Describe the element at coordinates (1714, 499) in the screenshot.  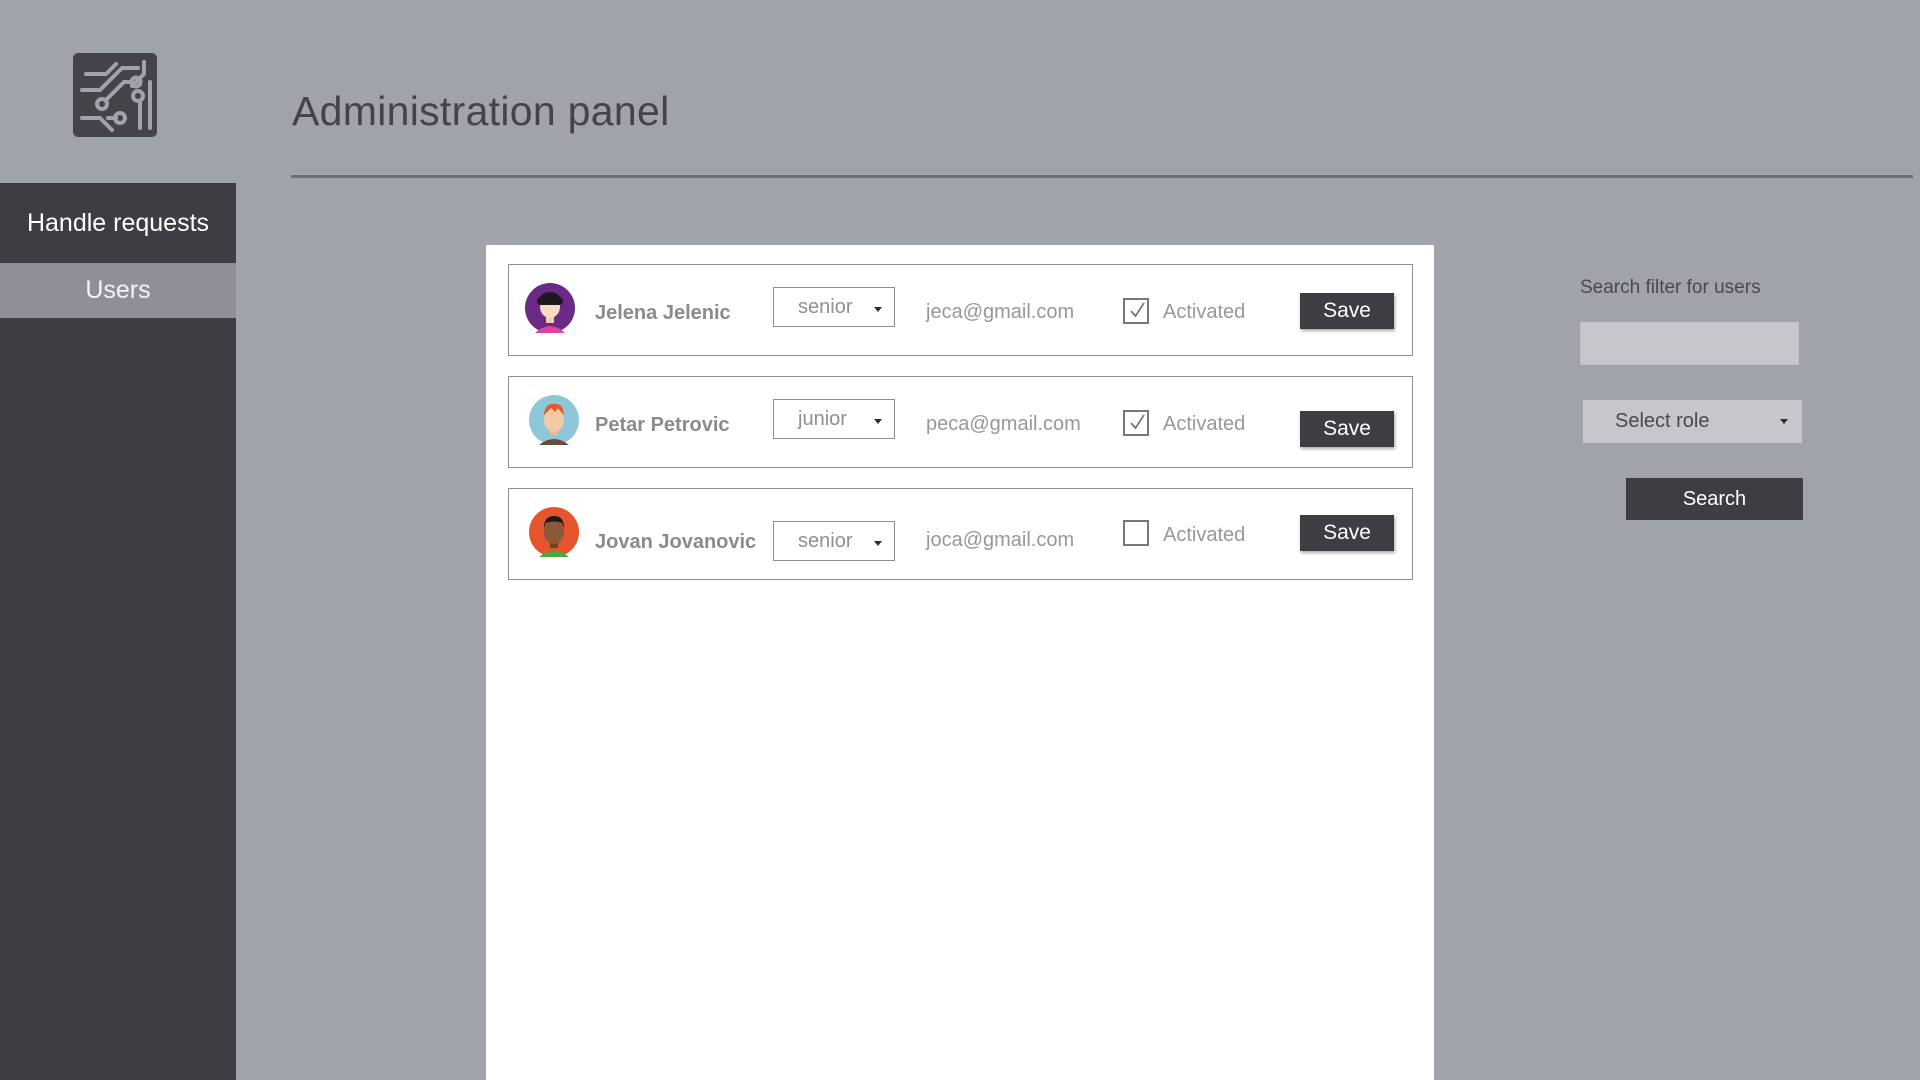
I see `search-button: Search` at that location.